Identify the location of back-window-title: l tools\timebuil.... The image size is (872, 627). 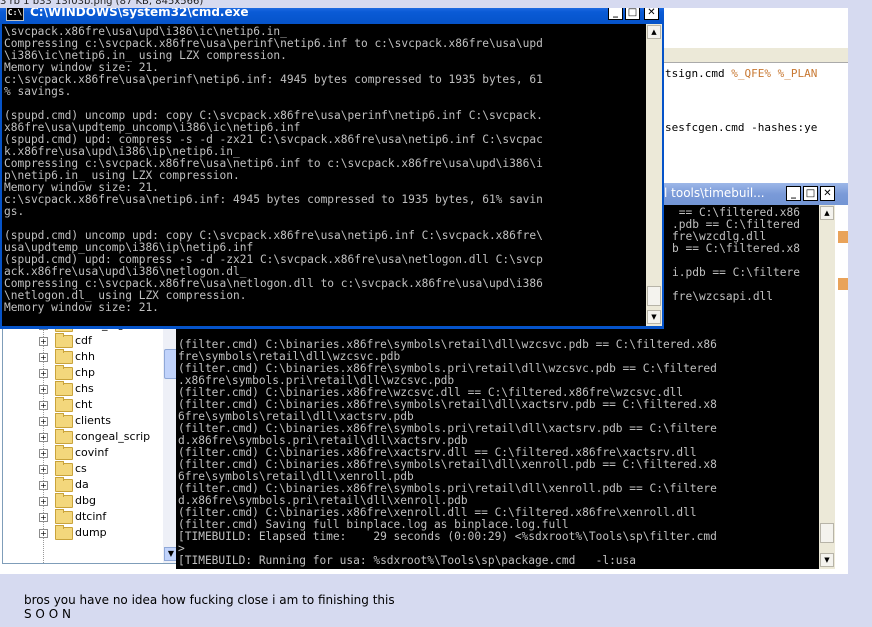
(714, 193).